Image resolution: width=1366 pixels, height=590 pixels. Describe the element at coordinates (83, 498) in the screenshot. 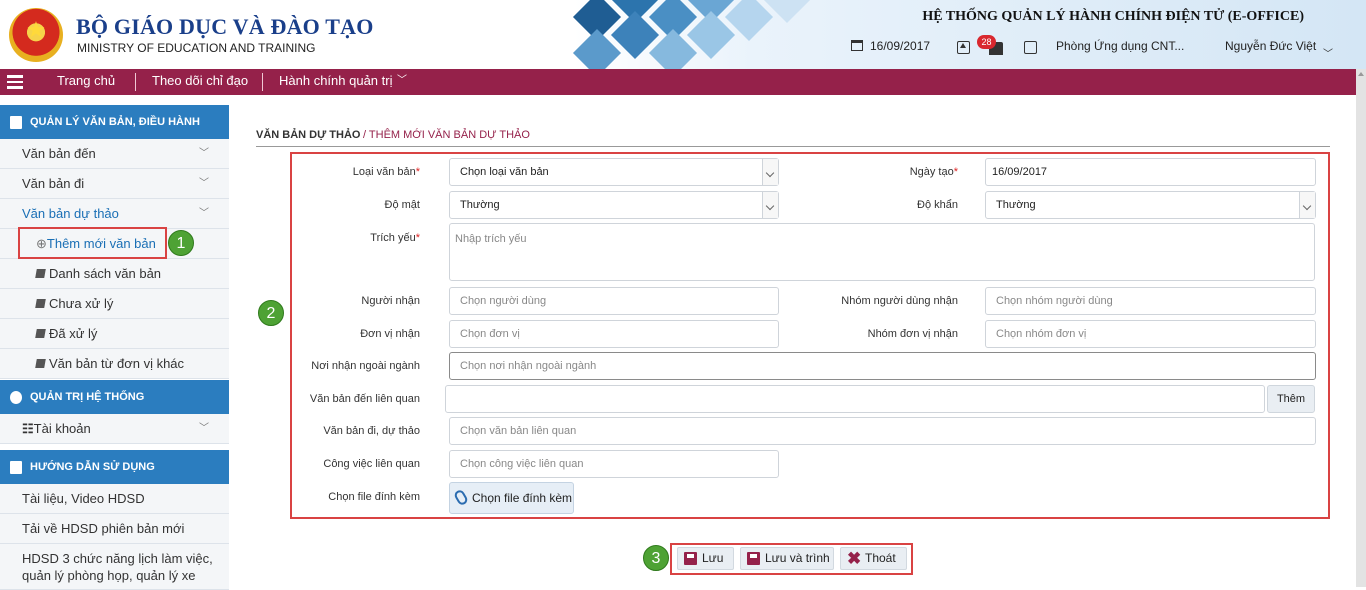

I see `sidebar-item-label: Tài liệu, Video HDSD` at that location.